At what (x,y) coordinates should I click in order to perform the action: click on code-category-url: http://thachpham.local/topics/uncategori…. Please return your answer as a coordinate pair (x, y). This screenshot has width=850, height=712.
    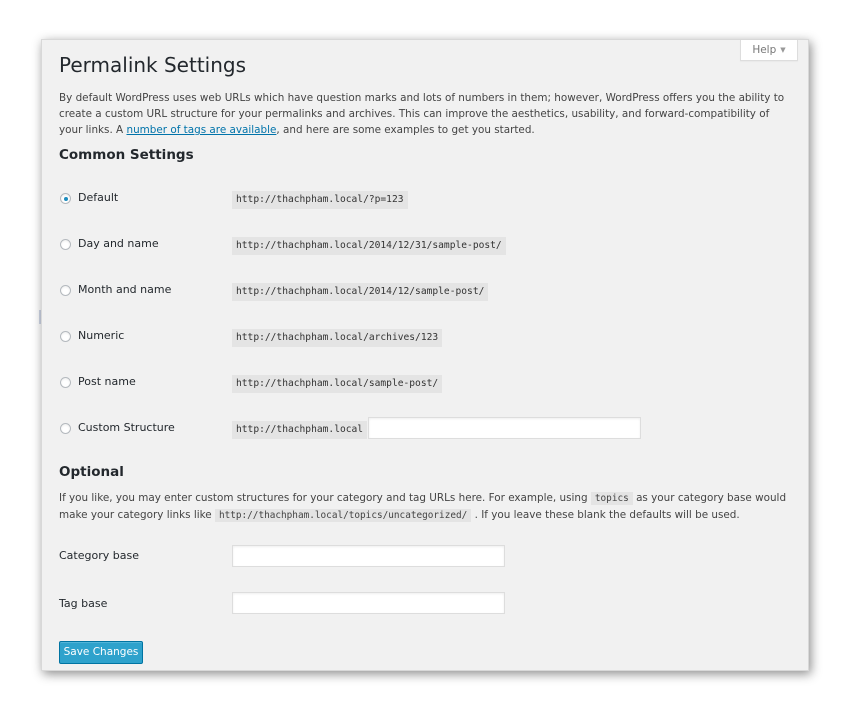
    Looking at the image, I should click on (343, 515).